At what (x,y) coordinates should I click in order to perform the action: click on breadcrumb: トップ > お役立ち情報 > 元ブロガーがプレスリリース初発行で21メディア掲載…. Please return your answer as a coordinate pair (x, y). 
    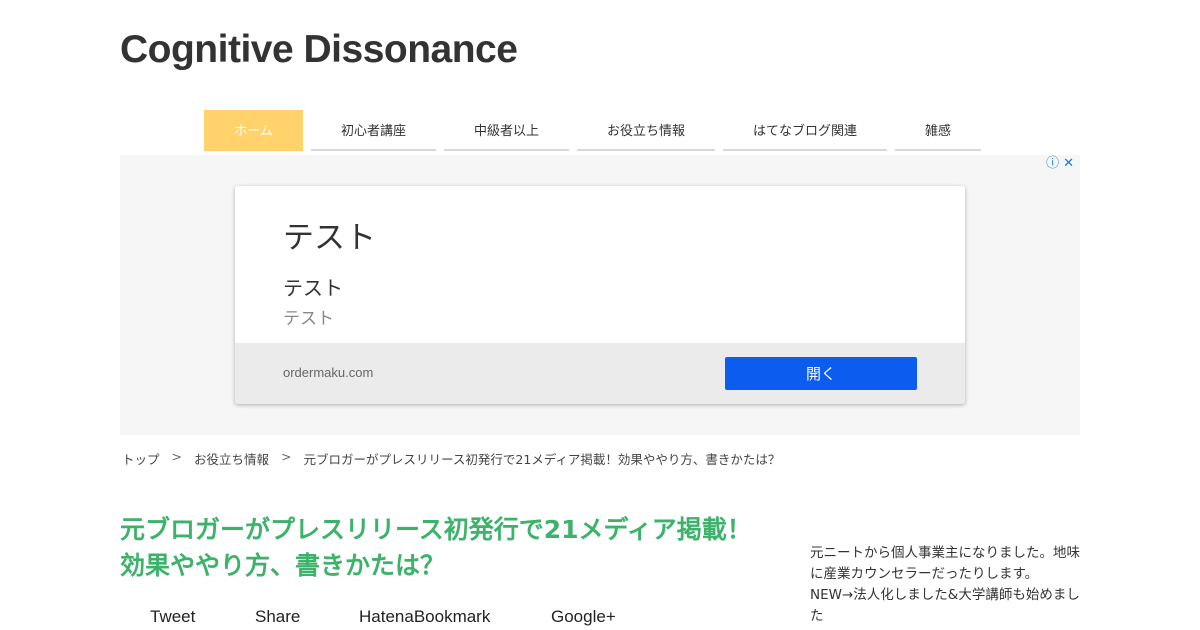
    Looking at the image, I should click on (451, 458).